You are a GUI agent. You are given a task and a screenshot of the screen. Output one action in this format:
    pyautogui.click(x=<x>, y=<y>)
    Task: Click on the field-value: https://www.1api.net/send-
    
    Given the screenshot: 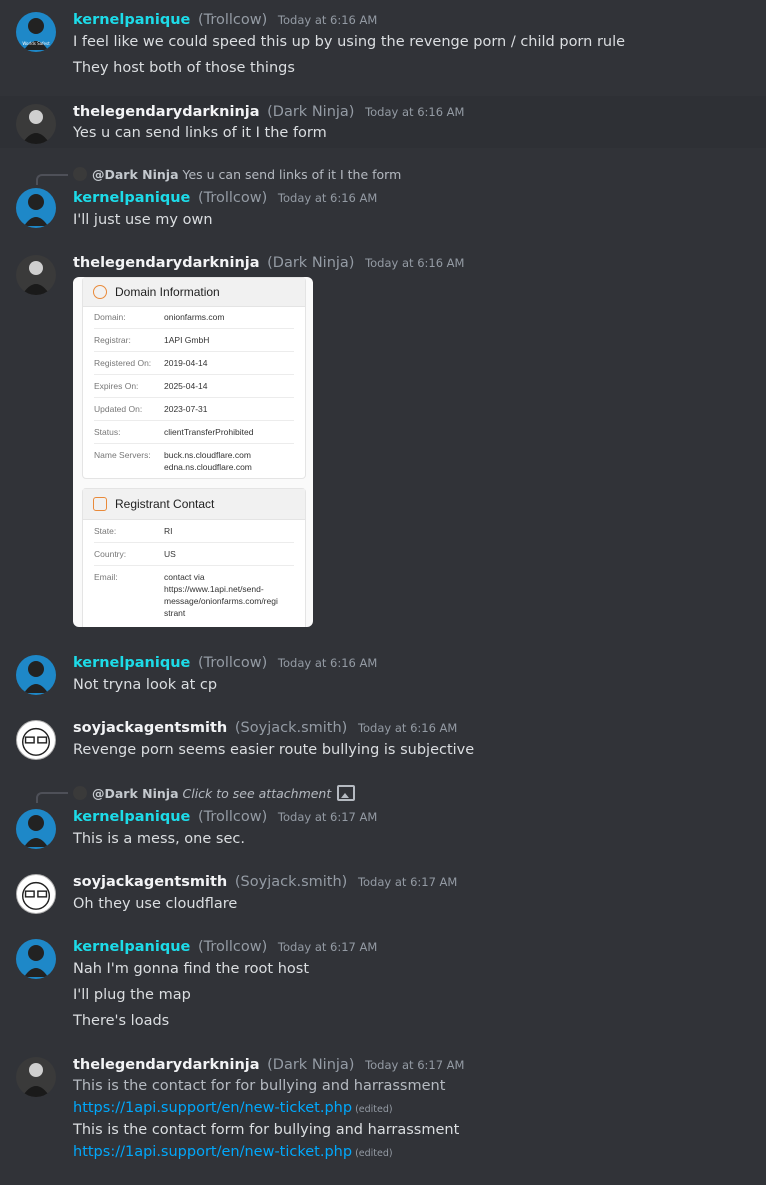 What is the action you would take?
    pyautogui.click(x=214, y=589)
    